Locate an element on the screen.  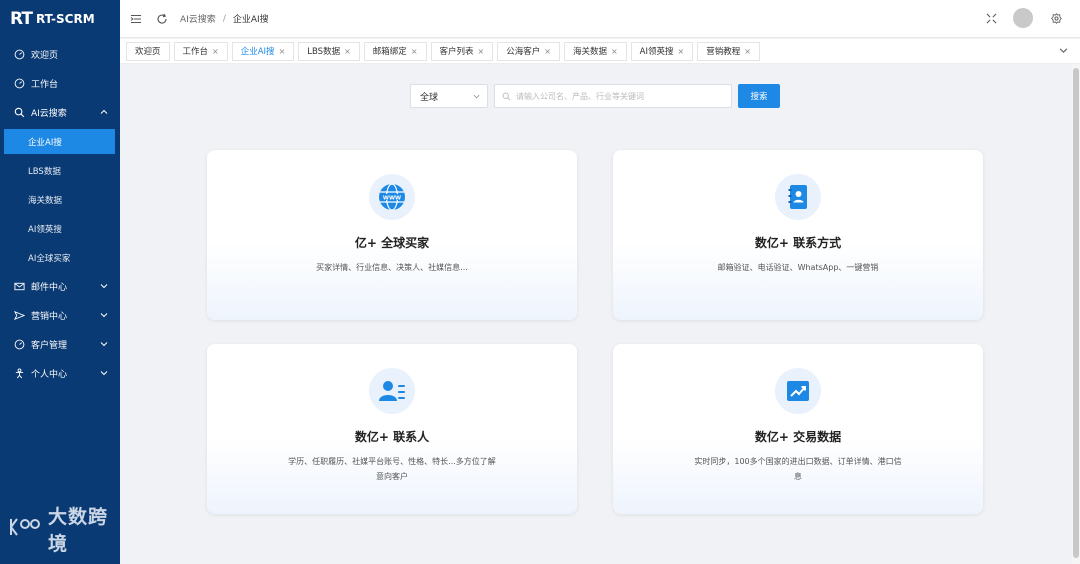
globe-www-icon: WWW is located at coordinates (392, 197).